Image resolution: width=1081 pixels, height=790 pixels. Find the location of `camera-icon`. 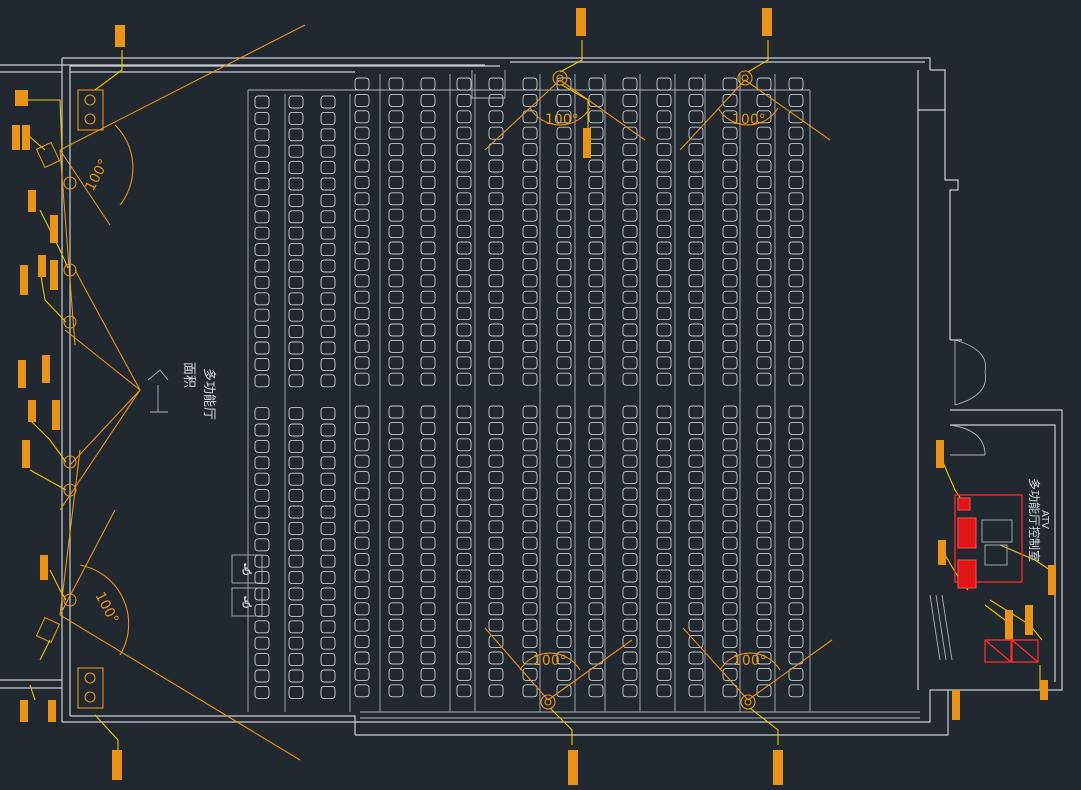

camera-icon is located at coordinates (548, 702).